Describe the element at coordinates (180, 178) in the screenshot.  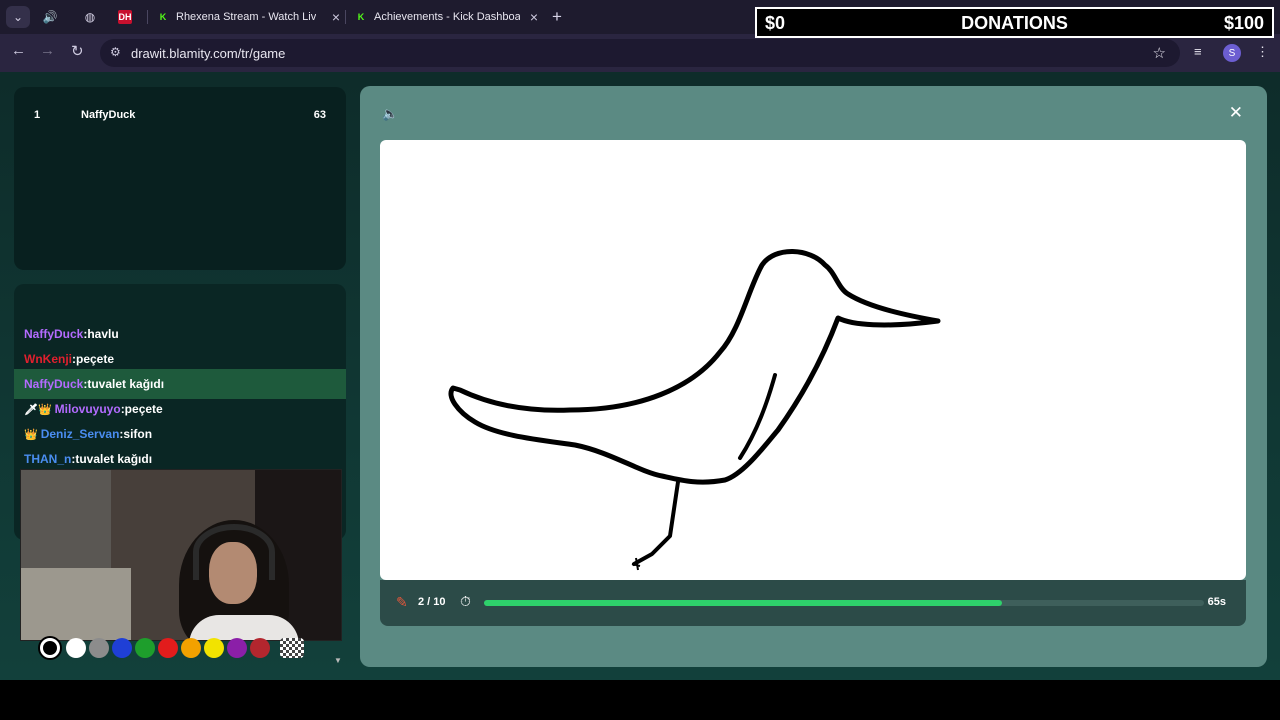
I see `leaderboard: 1 NaffyDuck 63` at that location.